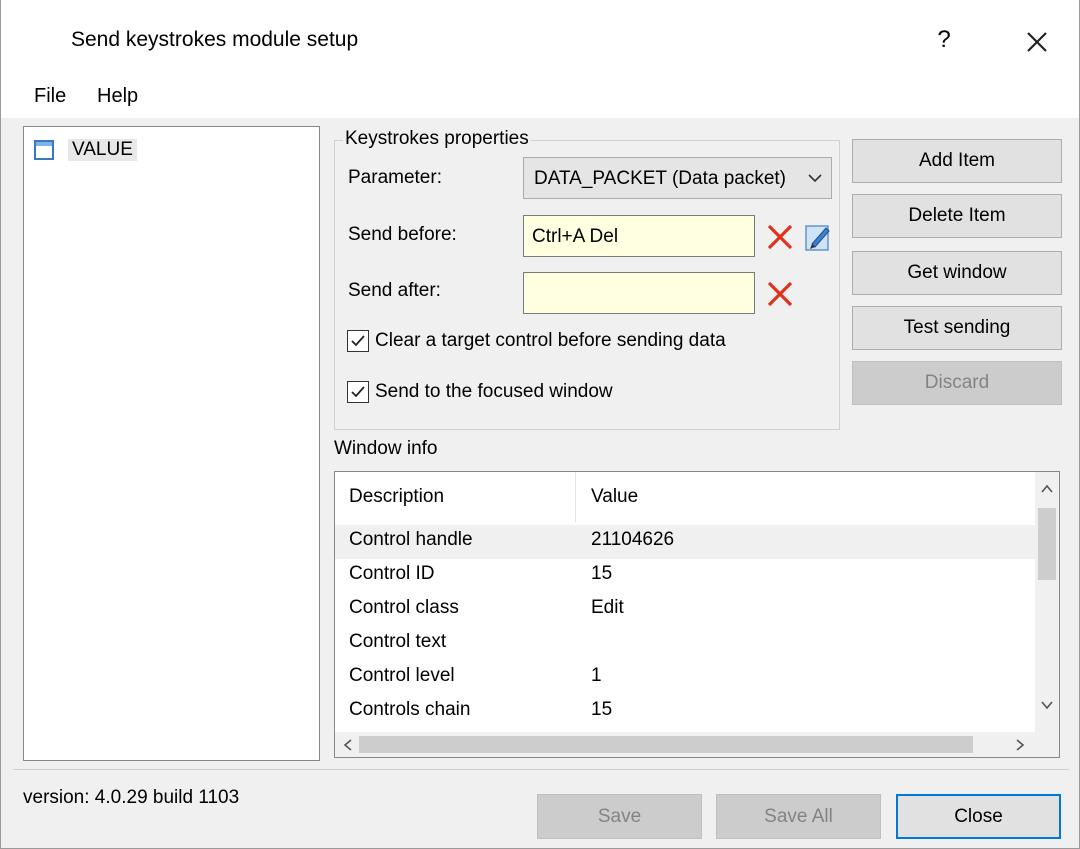  What do you see at coordinates (215, 39) in the screenshot?
I see `window-title: Send keystrokes module setup` at bounding box center [215, 39].